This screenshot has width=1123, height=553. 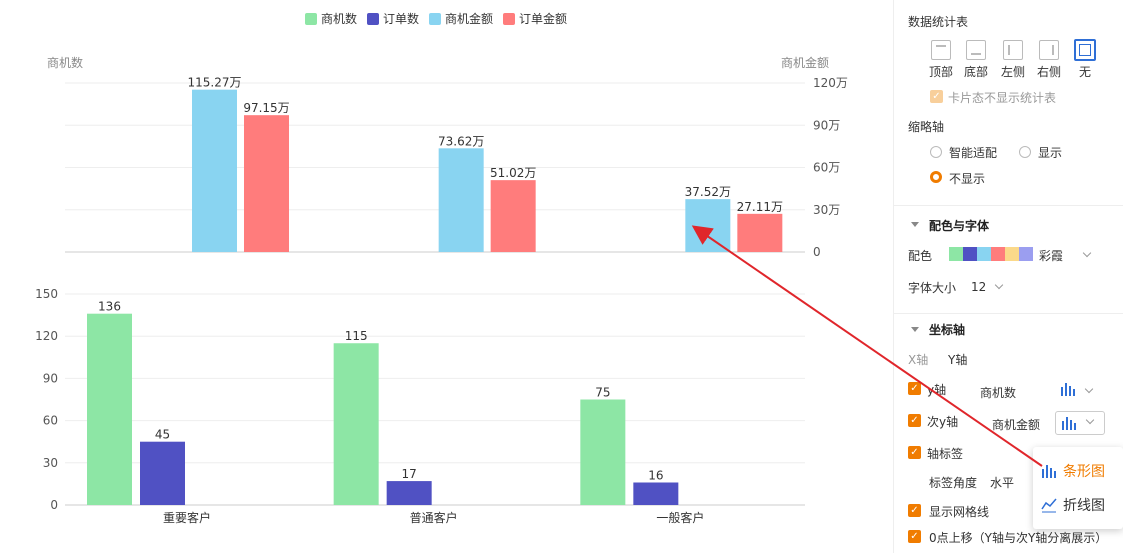 I want to click on data-label: 27.11万, so click(x=760, y=207).